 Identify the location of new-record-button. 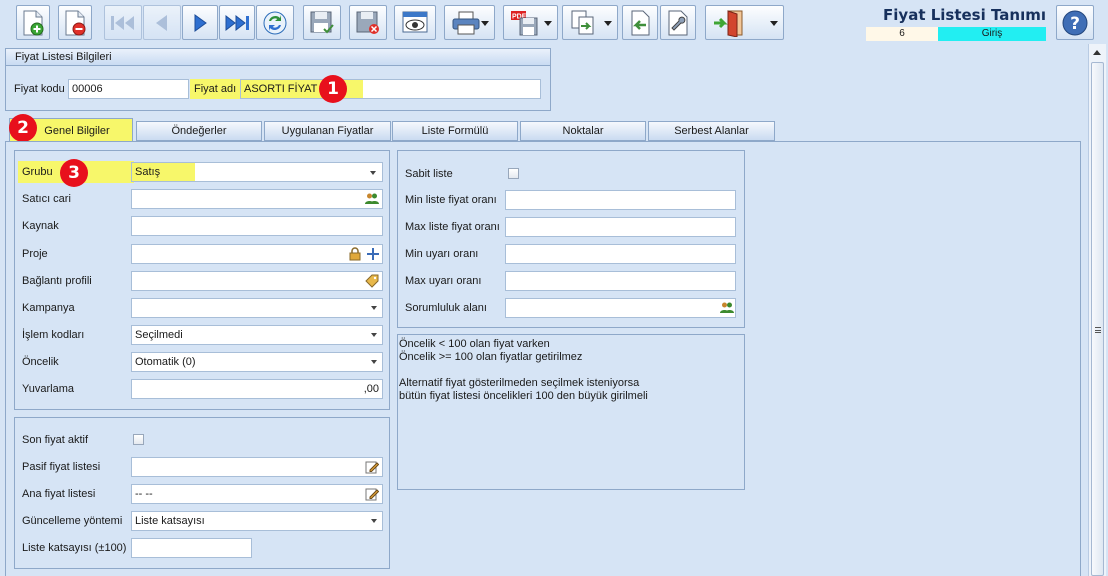
(33, 22).